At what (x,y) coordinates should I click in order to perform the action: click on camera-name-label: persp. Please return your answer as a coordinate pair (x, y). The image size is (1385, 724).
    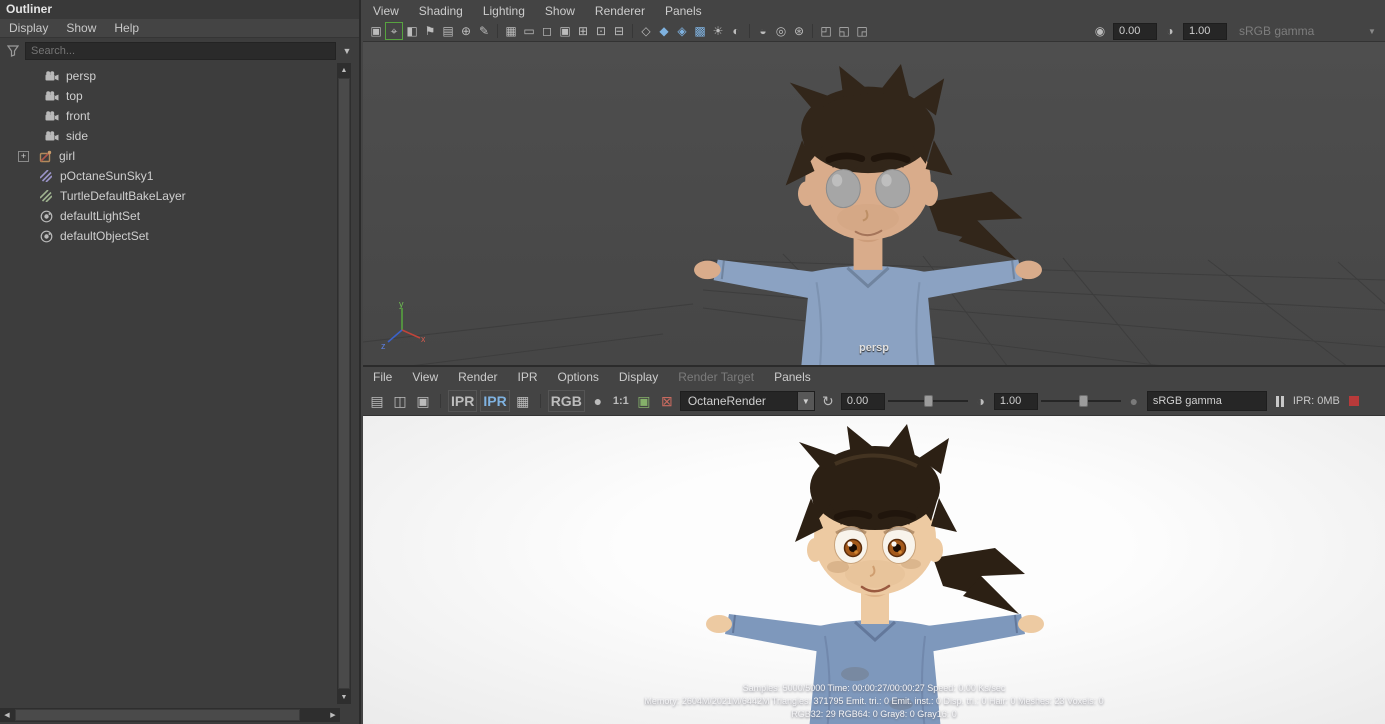
    Looking at the image, I should click on (874, 348).